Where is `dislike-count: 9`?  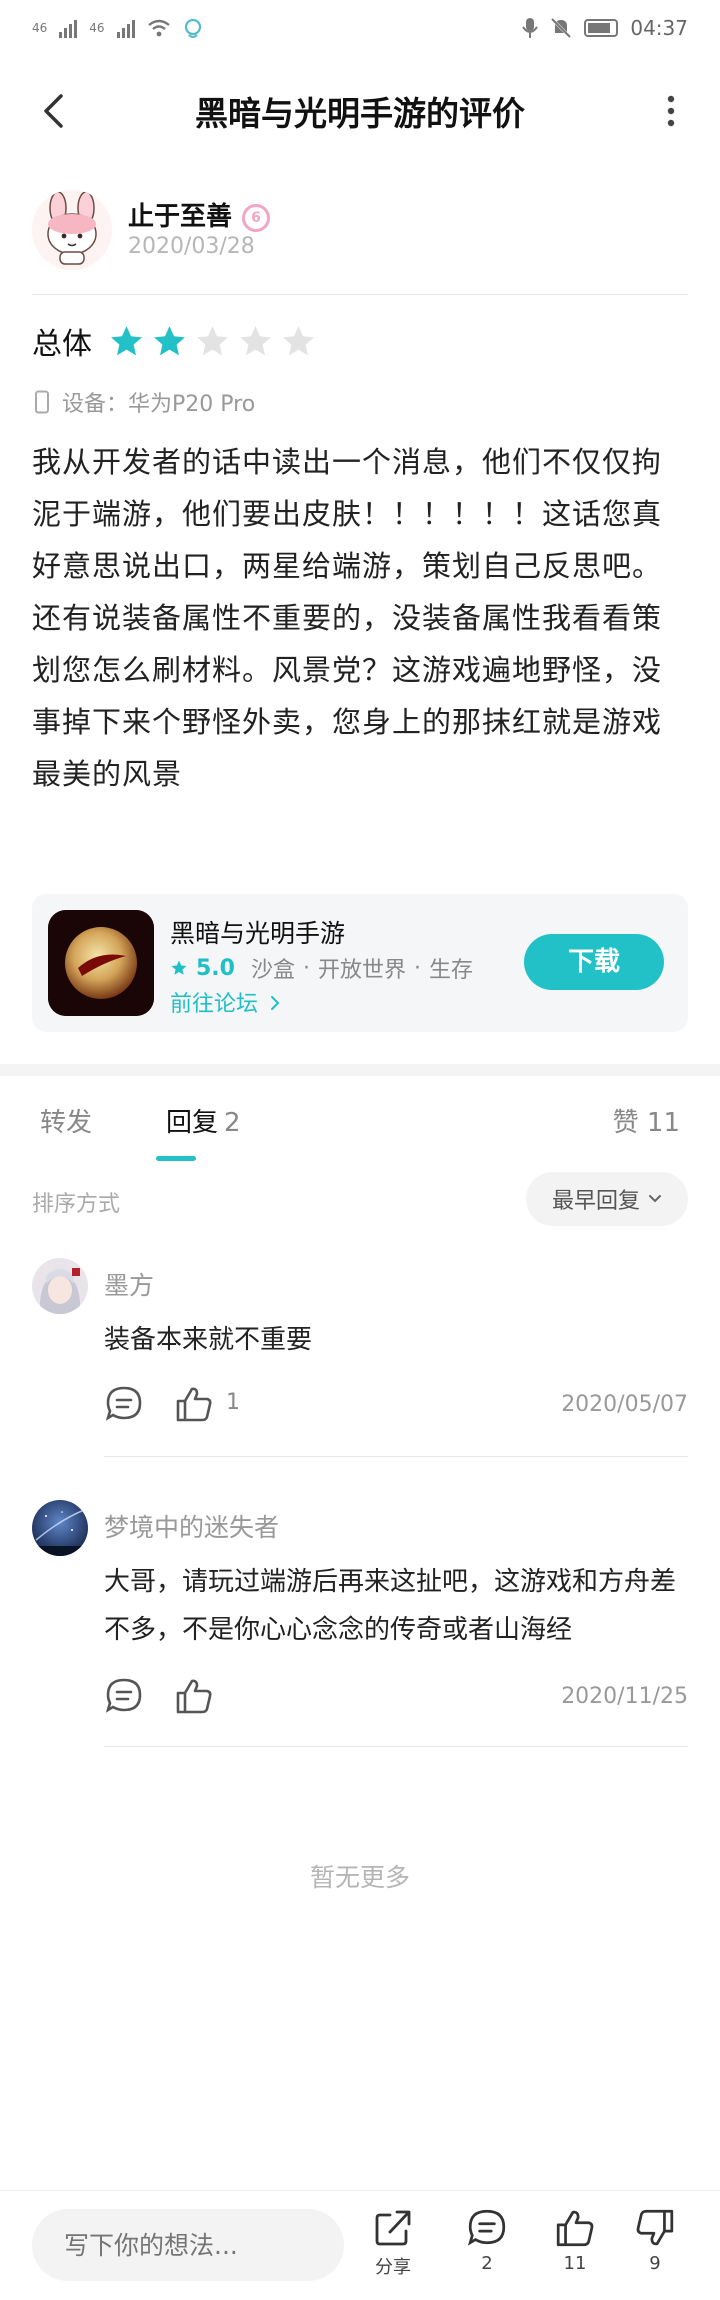
dislike-count: 9 is located at coordinates (655, 2263).